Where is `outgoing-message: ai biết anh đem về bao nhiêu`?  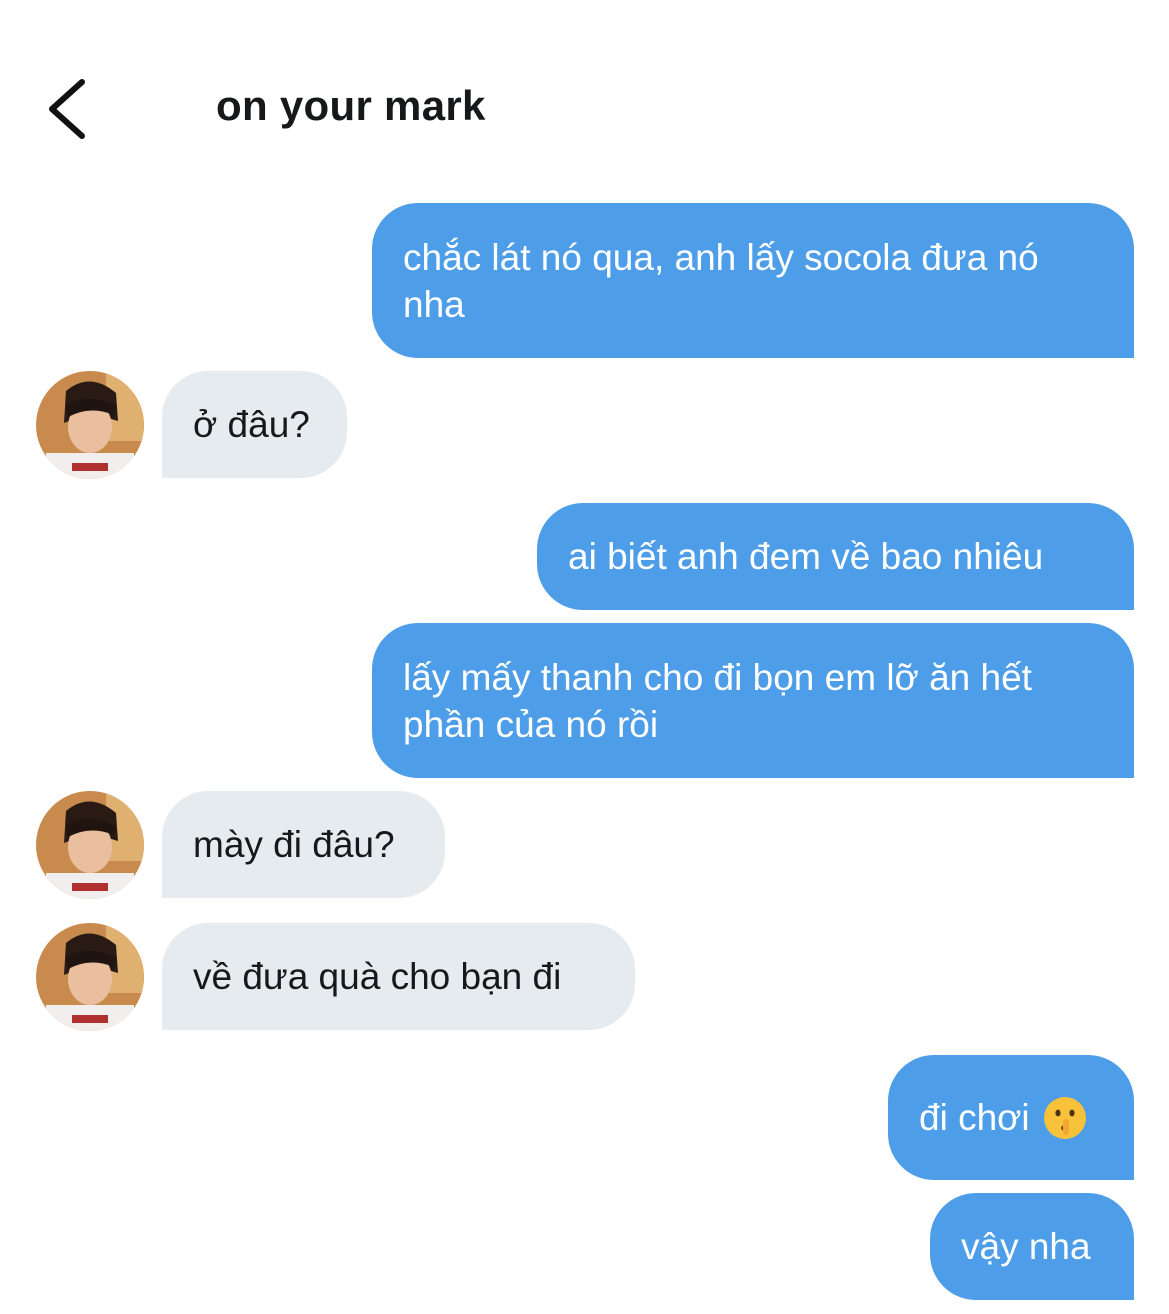 outgoing-message: ai biết anh đem về bao nhiêu is located at coordinates (835, 556).